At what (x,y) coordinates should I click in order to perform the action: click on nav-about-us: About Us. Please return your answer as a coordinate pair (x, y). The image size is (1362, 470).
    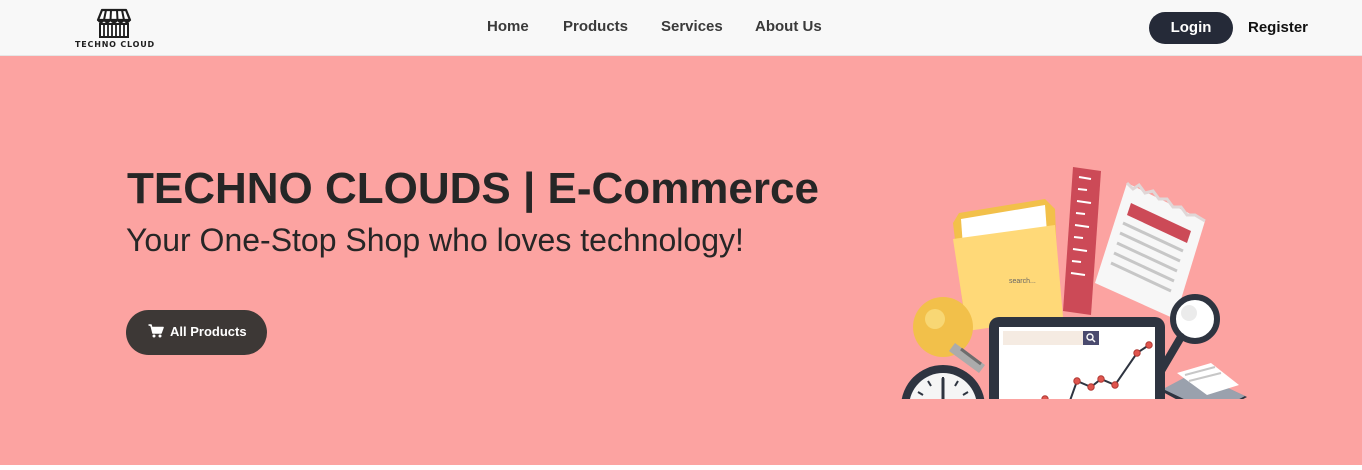
    Looking at the image, I should click on (788, 26).